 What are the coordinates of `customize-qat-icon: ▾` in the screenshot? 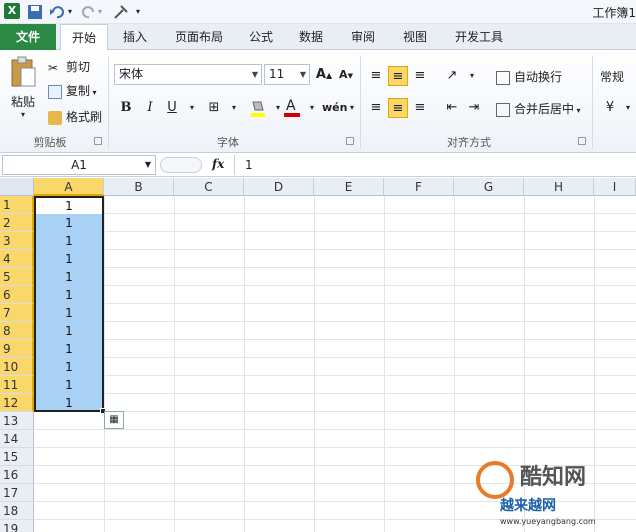 It's located at (145, 12).